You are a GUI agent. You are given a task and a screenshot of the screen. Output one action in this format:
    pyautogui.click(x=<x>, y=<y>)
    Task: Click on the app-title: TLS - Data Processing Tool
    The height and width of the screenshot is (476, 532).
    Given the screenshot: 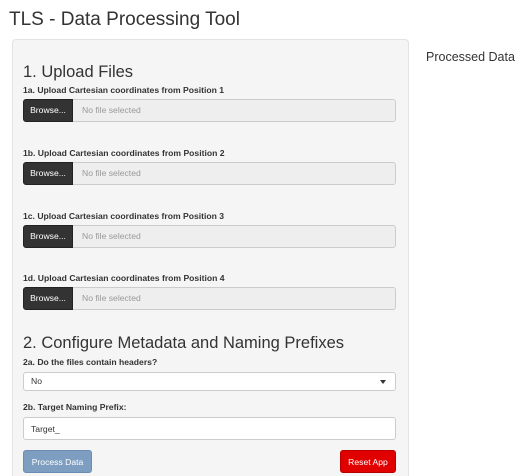 What is the action you would take?
    pyautogui.click(x=124, y=19)
    